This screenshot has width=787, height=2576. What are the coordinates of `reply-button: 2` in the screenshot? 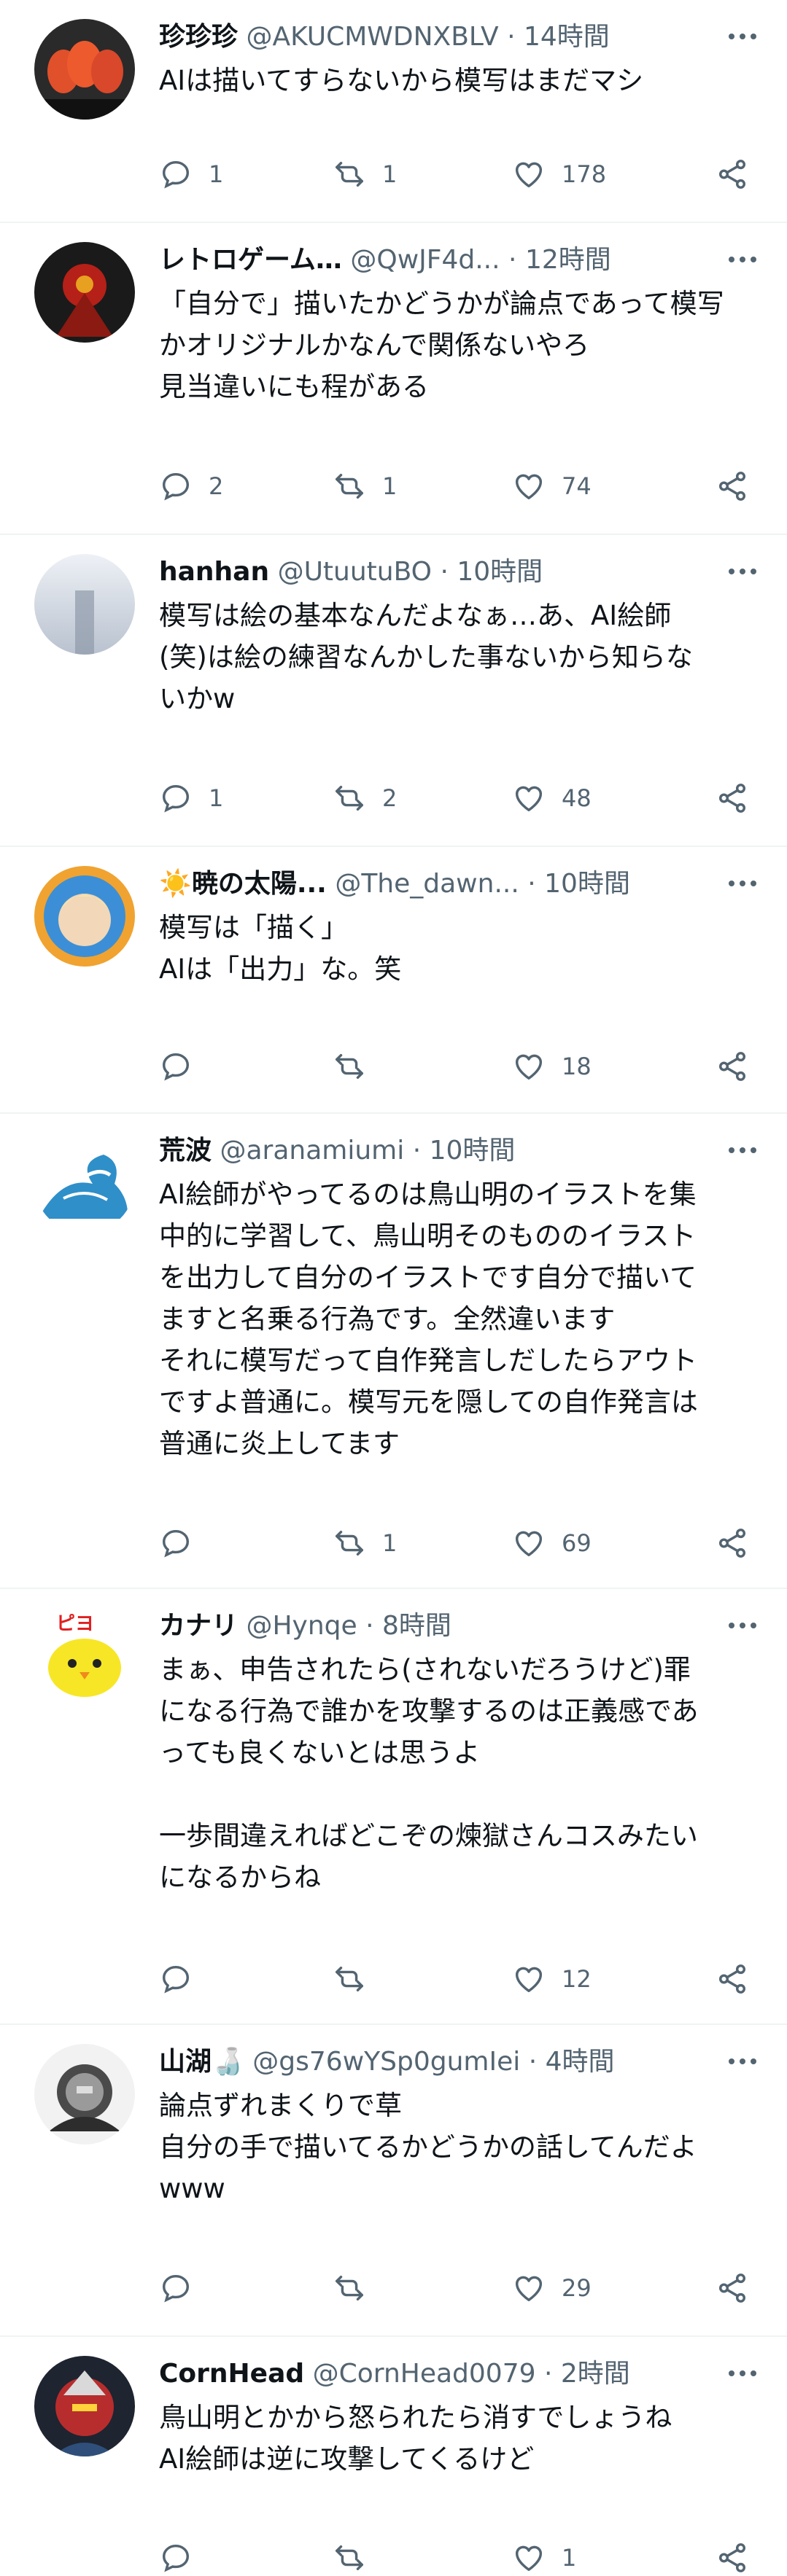 It's located at (191, 486).